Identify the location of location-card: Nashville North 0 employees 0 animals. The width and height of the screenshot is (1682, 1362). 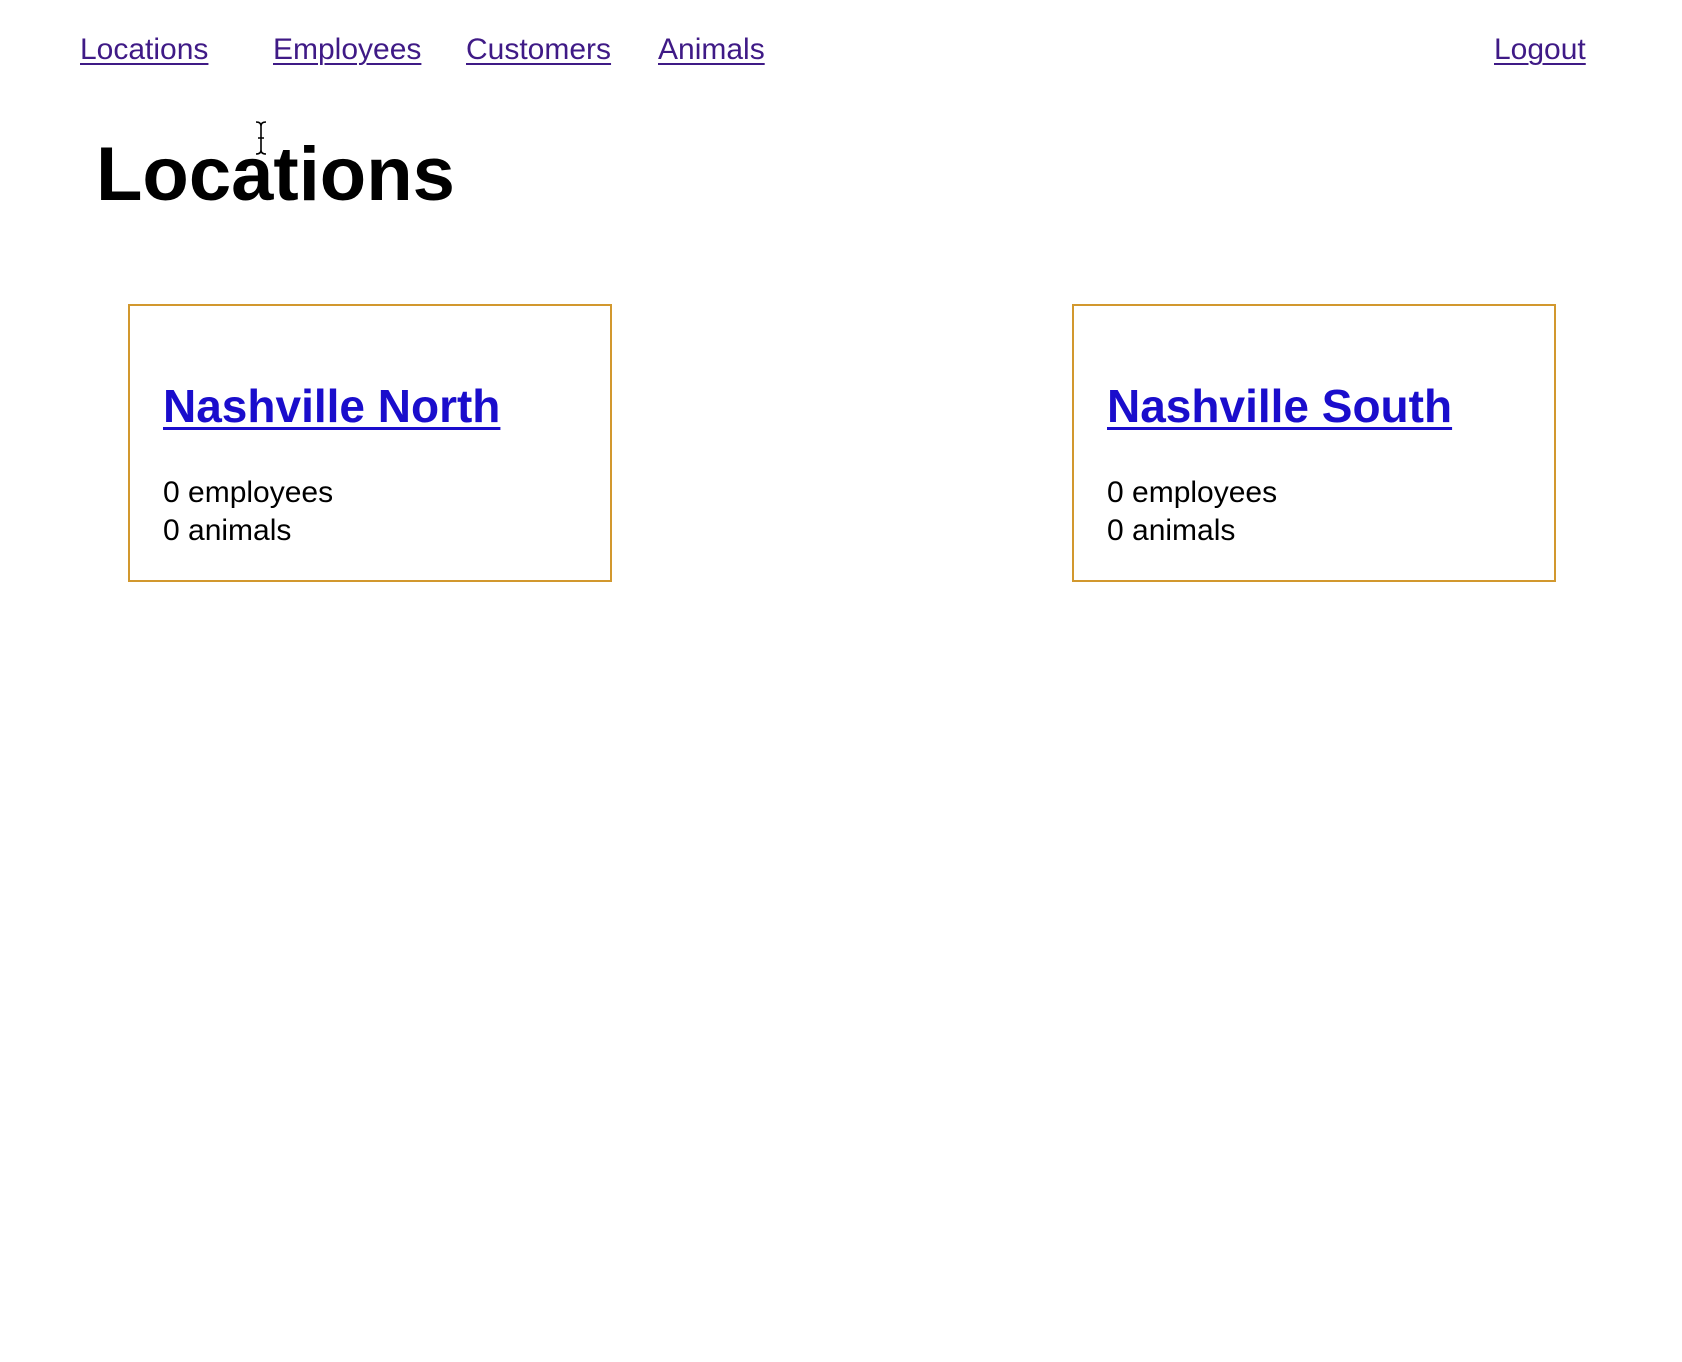
(370, 443).